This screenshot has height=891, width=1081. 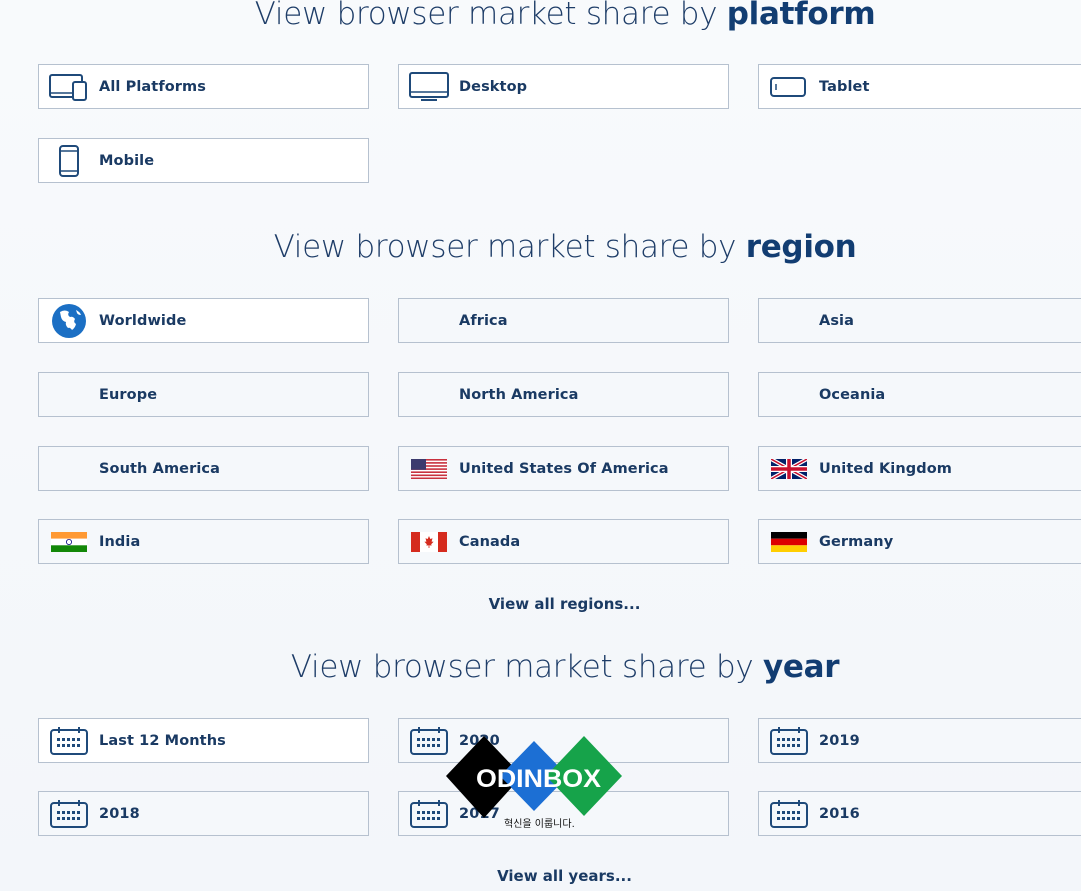 What do you see at coordinates (203, 394) in the screenshot?
I see `tile-europe: Europe` at bounding box center [203, 394].